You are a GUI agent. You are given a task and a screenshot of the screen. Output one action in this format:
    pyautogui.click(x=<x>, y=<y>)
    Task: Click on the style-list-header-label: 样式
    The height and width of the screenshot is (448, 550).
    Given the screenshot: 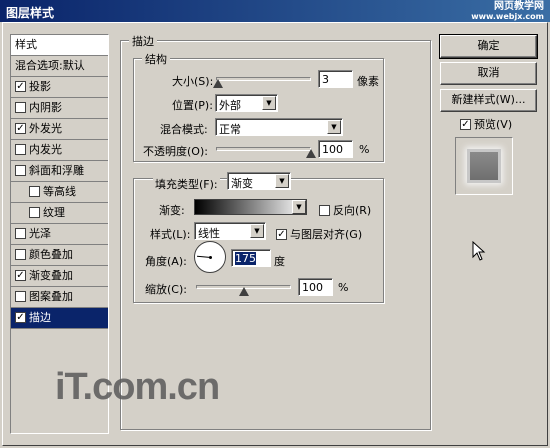 What is the action you would take?
    pyautogui.click(x=26, y=44)
    